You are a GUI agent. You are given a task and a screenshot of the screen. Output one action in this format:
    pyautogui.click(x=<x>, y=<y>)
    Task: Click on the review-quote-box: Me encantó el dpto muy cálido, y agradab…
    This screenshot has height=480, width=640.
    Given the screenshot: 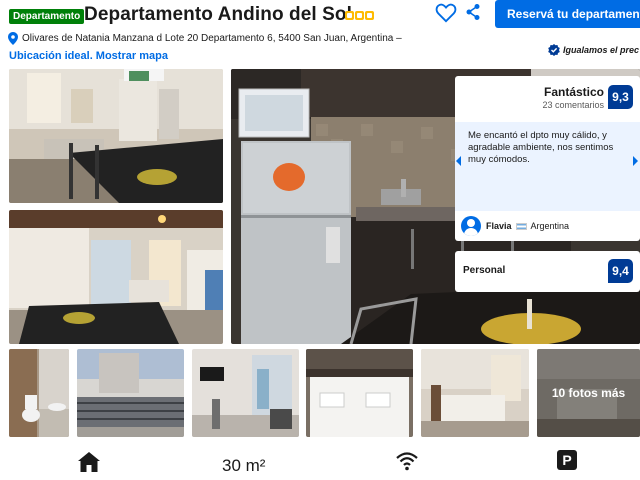 What is the action you would take?
    pyautogui.click(x=547, y=166)
    